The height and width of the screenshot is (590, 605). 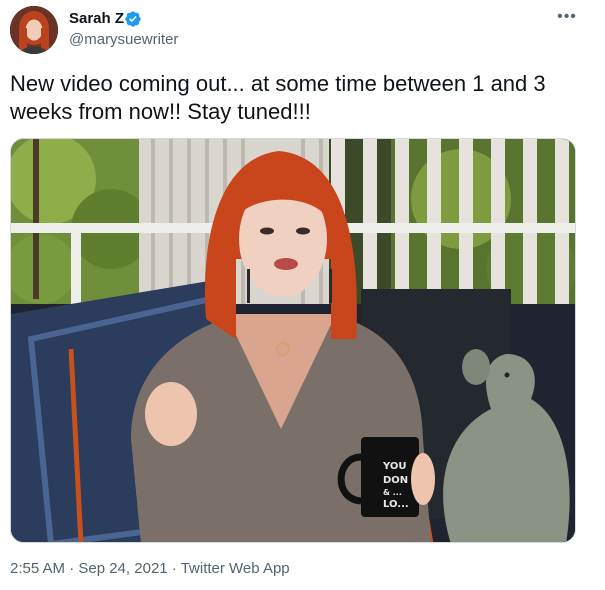 I want to click on mug-text-line-1: YOU, so click(x=394, y=466).